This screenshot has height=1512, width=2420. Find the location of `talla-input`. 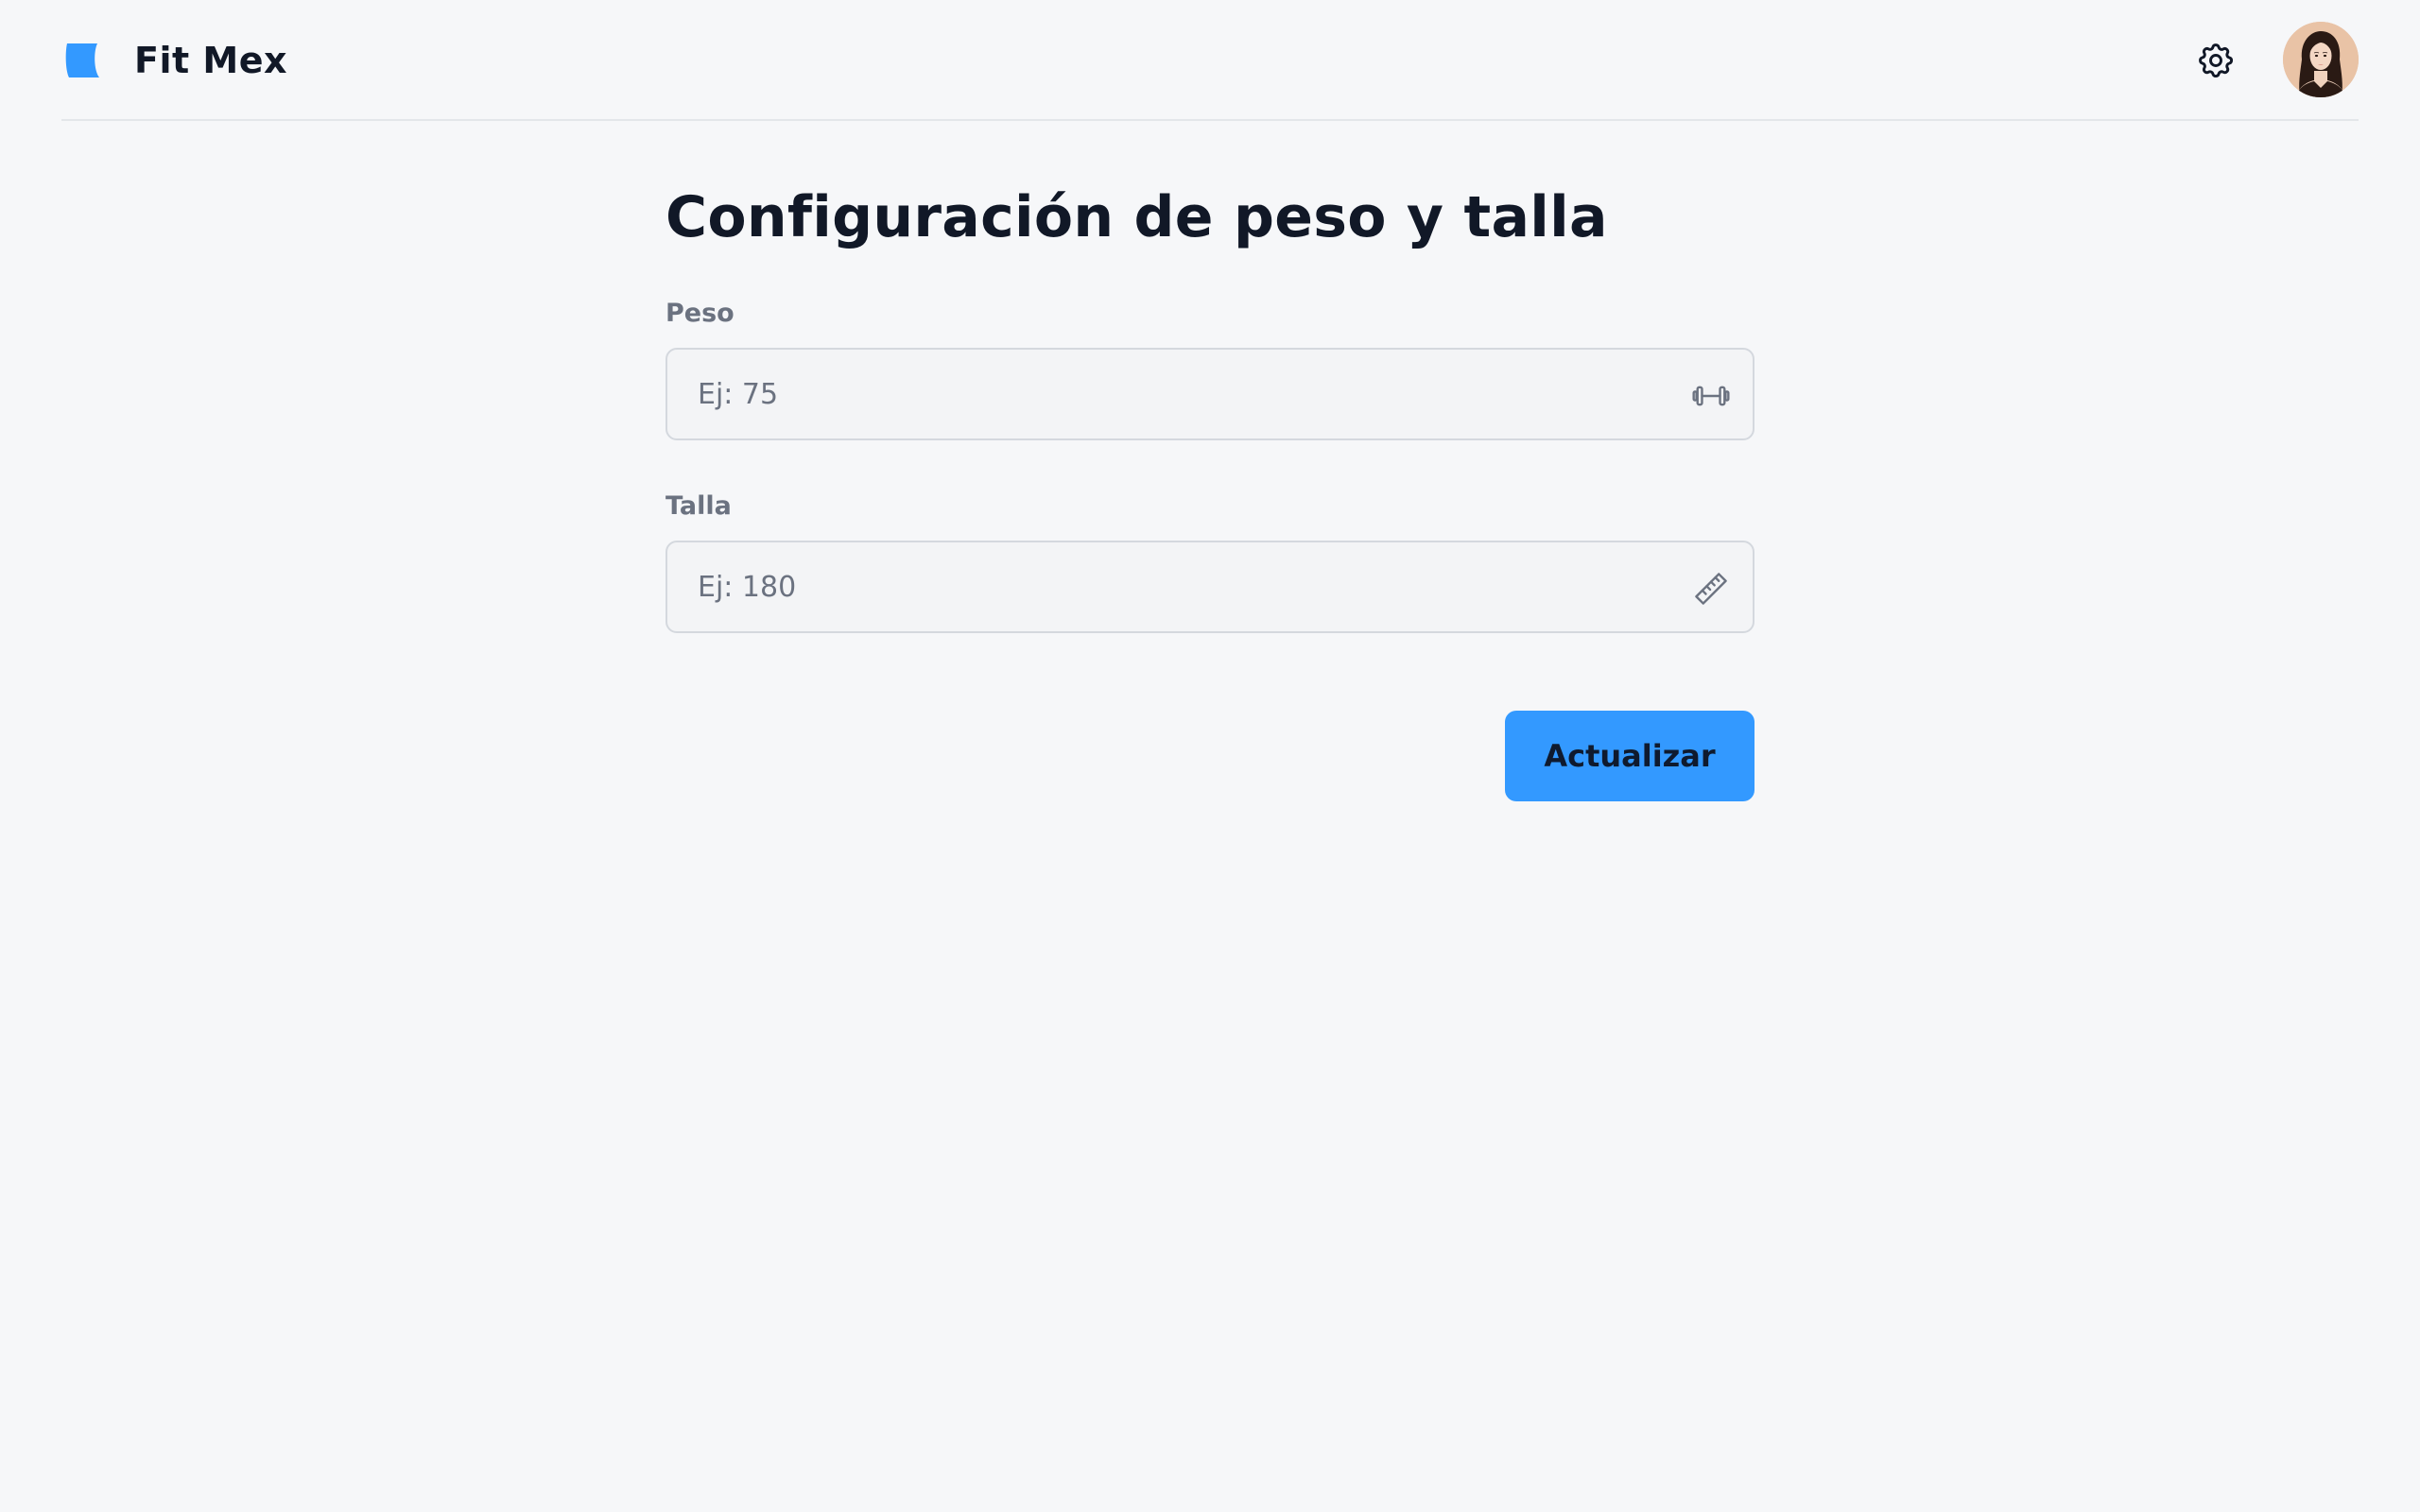

talla-input is located at coordinates (1210, 586).